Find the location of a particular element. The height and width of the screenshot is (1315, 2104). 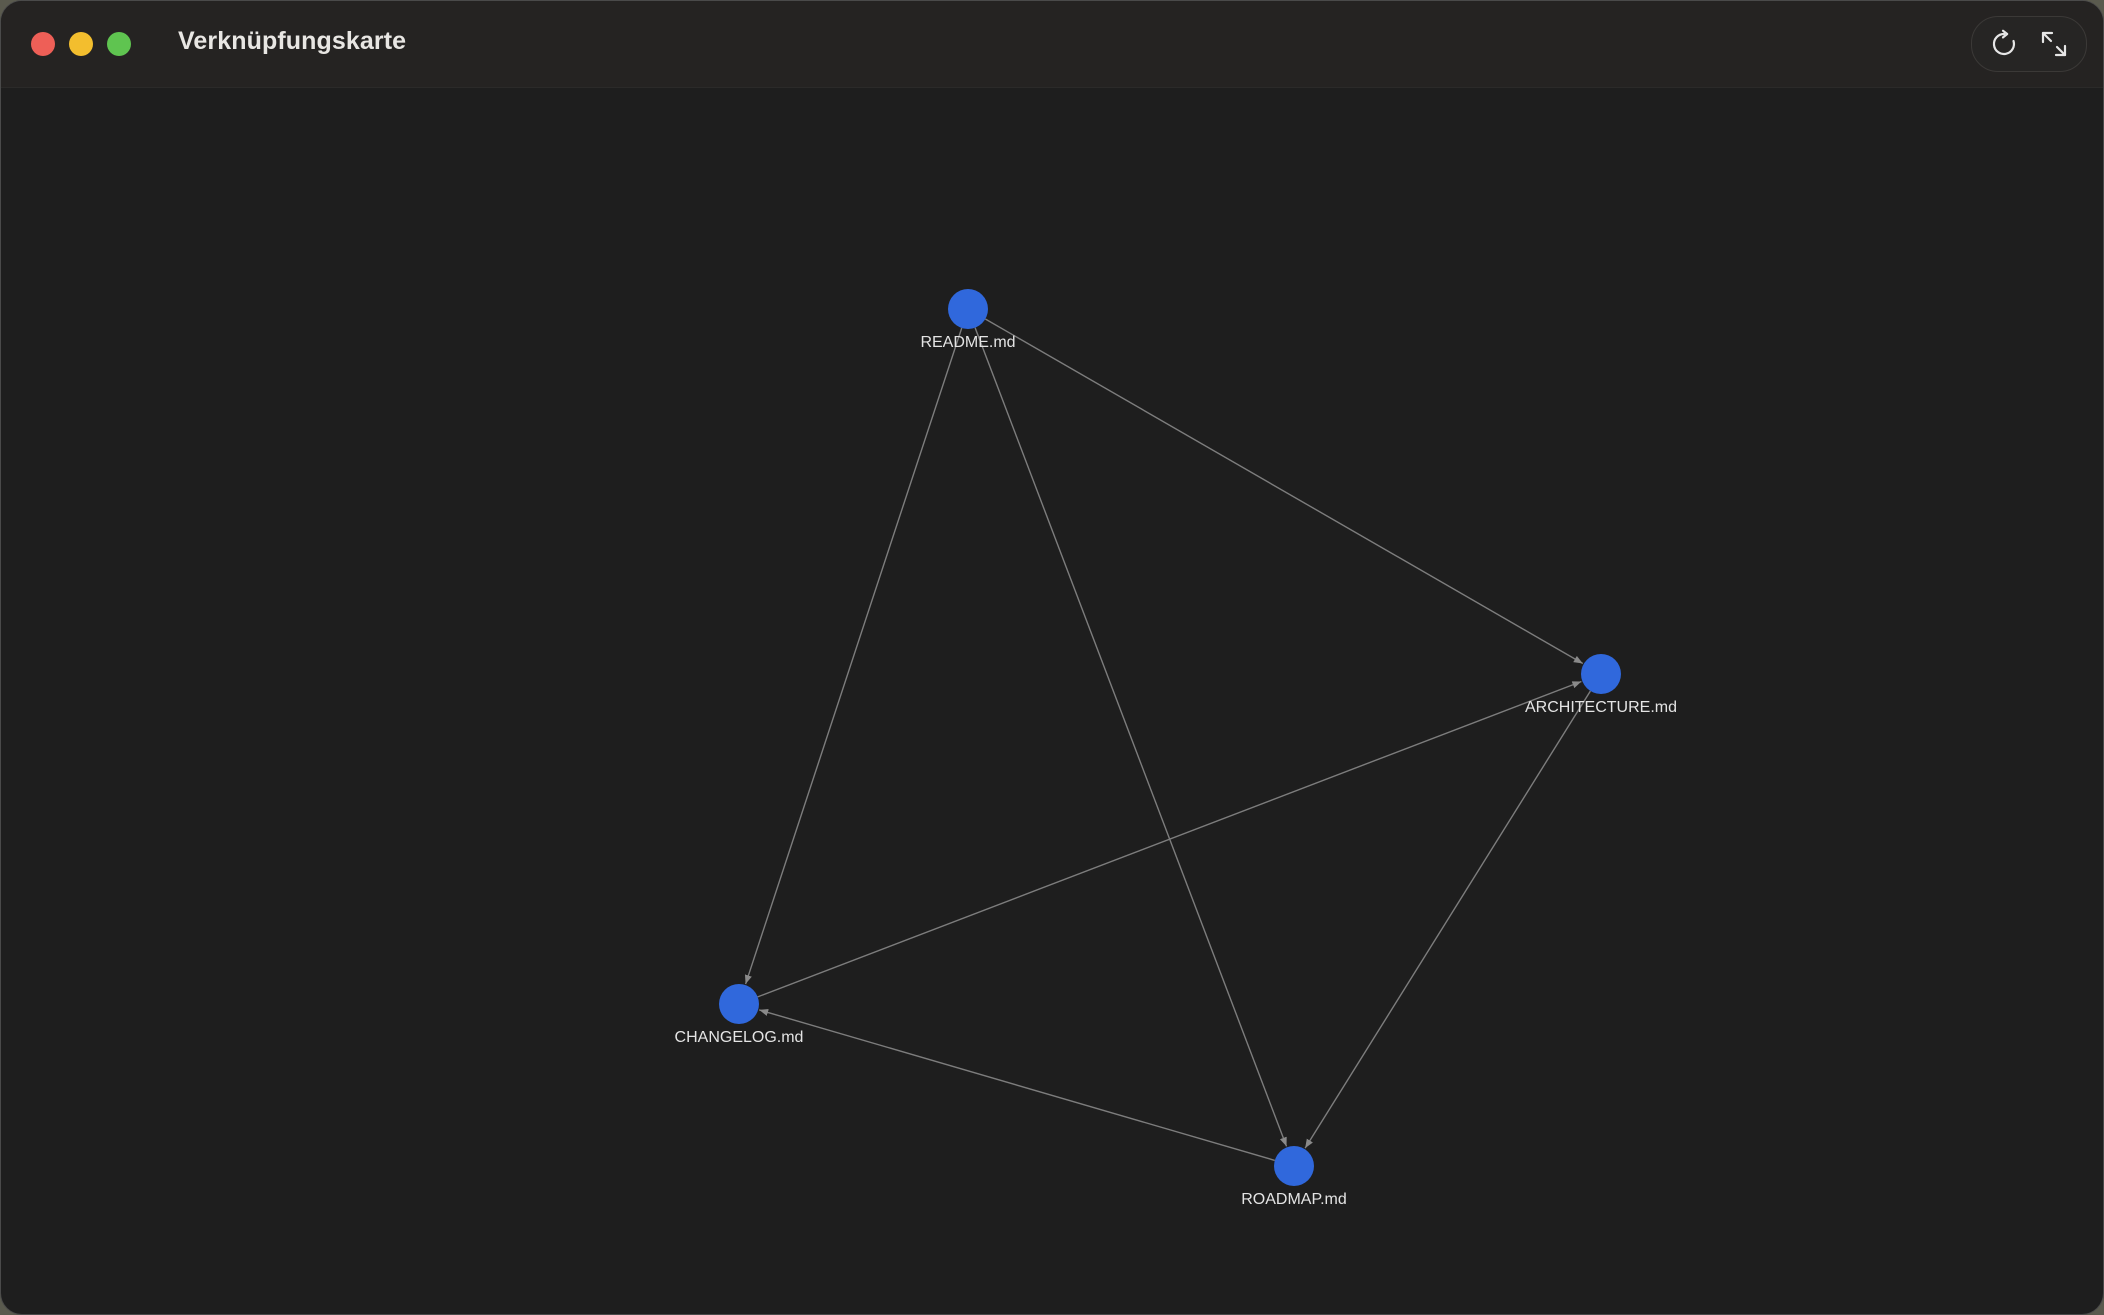

refresh-icon is located at coordinates (2004, 42).